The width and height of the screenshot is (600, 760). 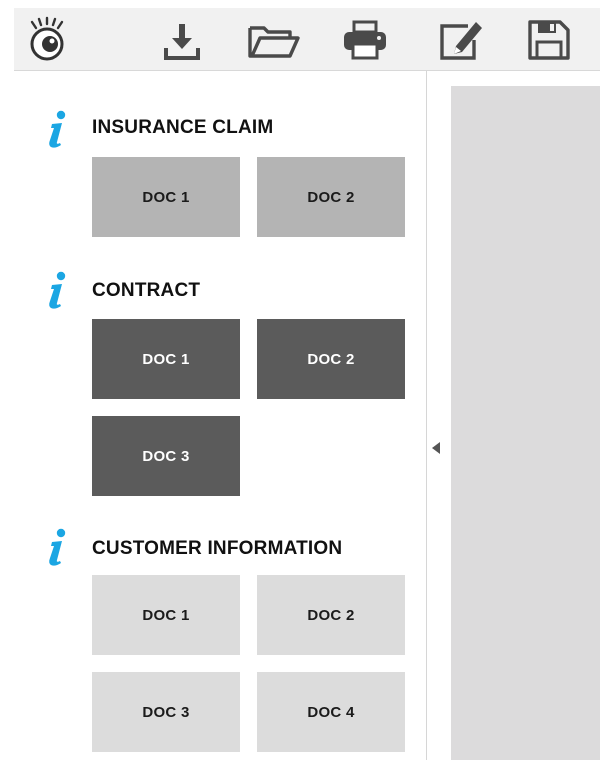 What do you see at coordinates (331, 712) in the screenshot?
I see `customer-doc-4-tile: DOC 4` at bounding box center [331, 712].